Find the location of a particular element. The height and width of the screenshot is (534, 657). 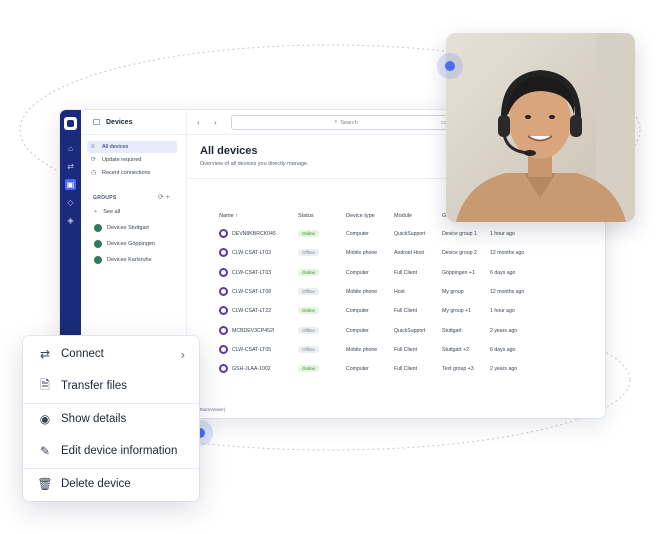

group-item-karlsruhe: Devices Karlsruhe is located at coordinates (123, 260).